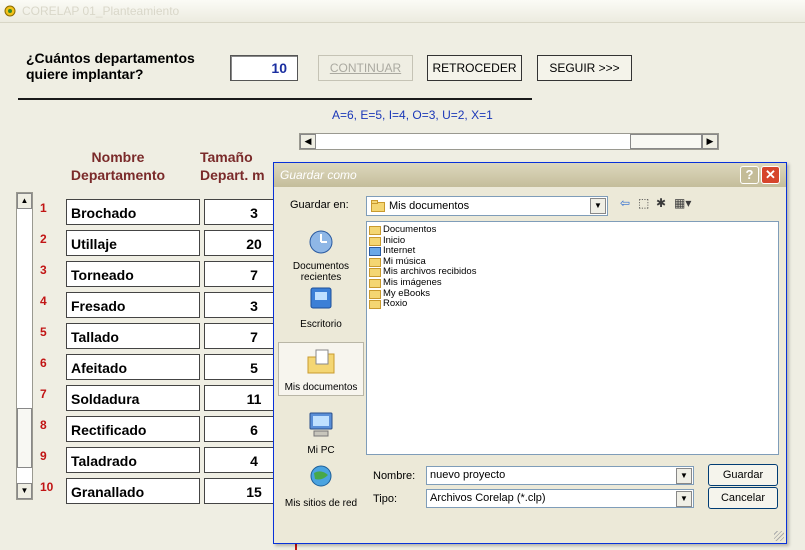 The height and width of the screenshot is (550, 805). I want to click on row-number: 1, so click(43, 208).